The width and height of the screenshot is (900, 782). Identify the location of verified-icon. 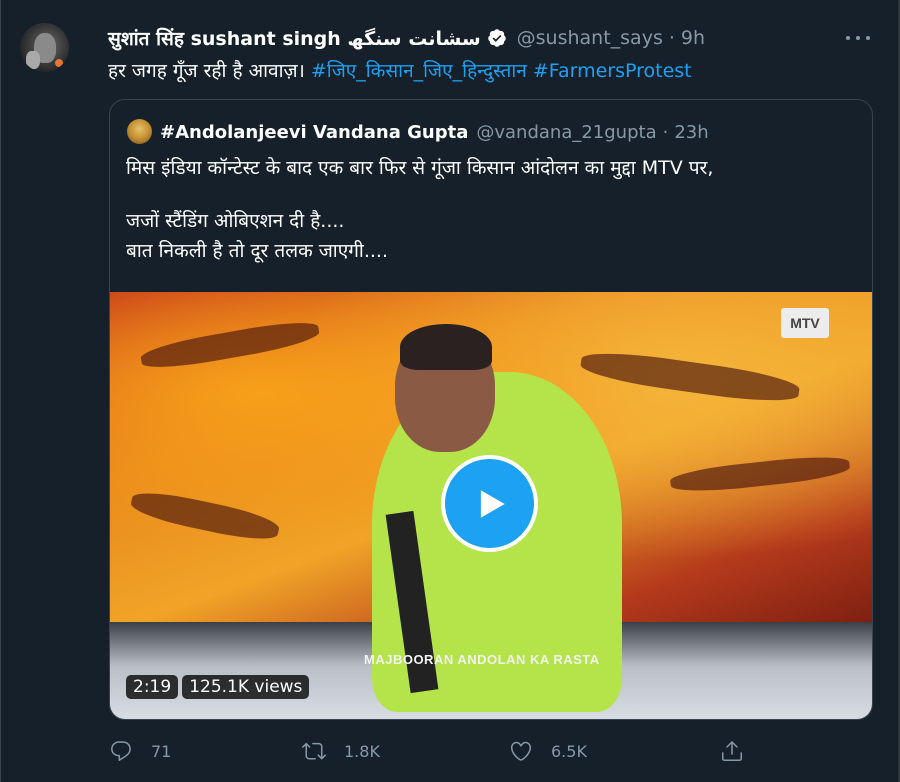
(497, 38).